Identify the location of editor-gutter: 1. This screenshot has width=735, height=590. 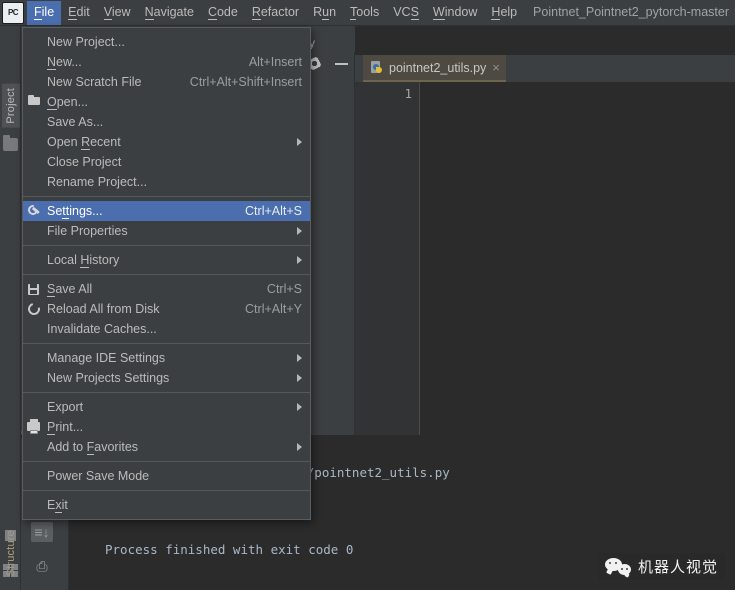
(387, 258).